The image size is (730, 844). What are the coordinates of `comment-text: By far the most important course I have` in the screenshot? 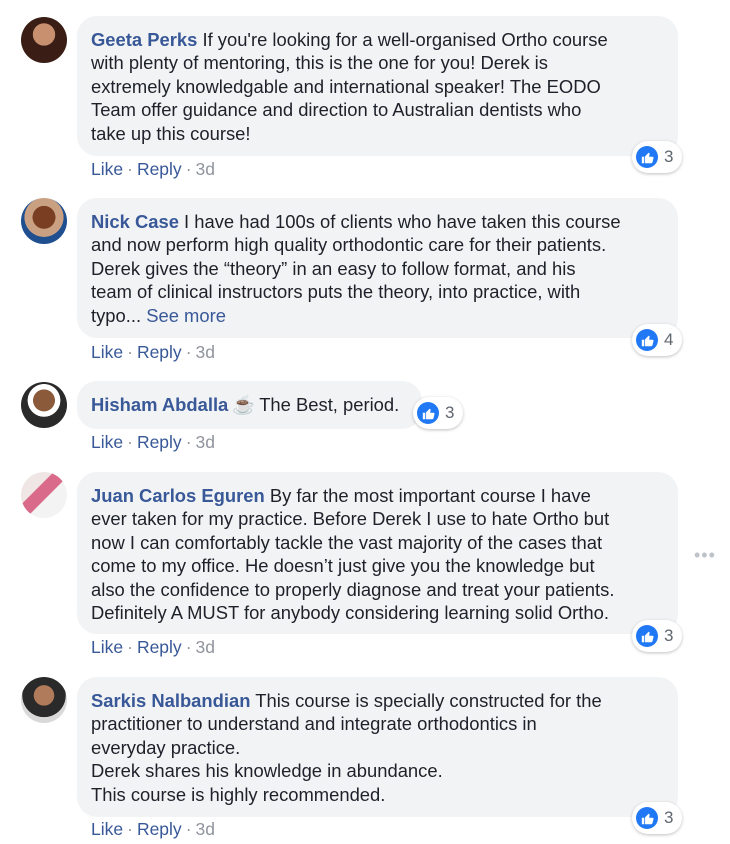 It's located at (427, 495).